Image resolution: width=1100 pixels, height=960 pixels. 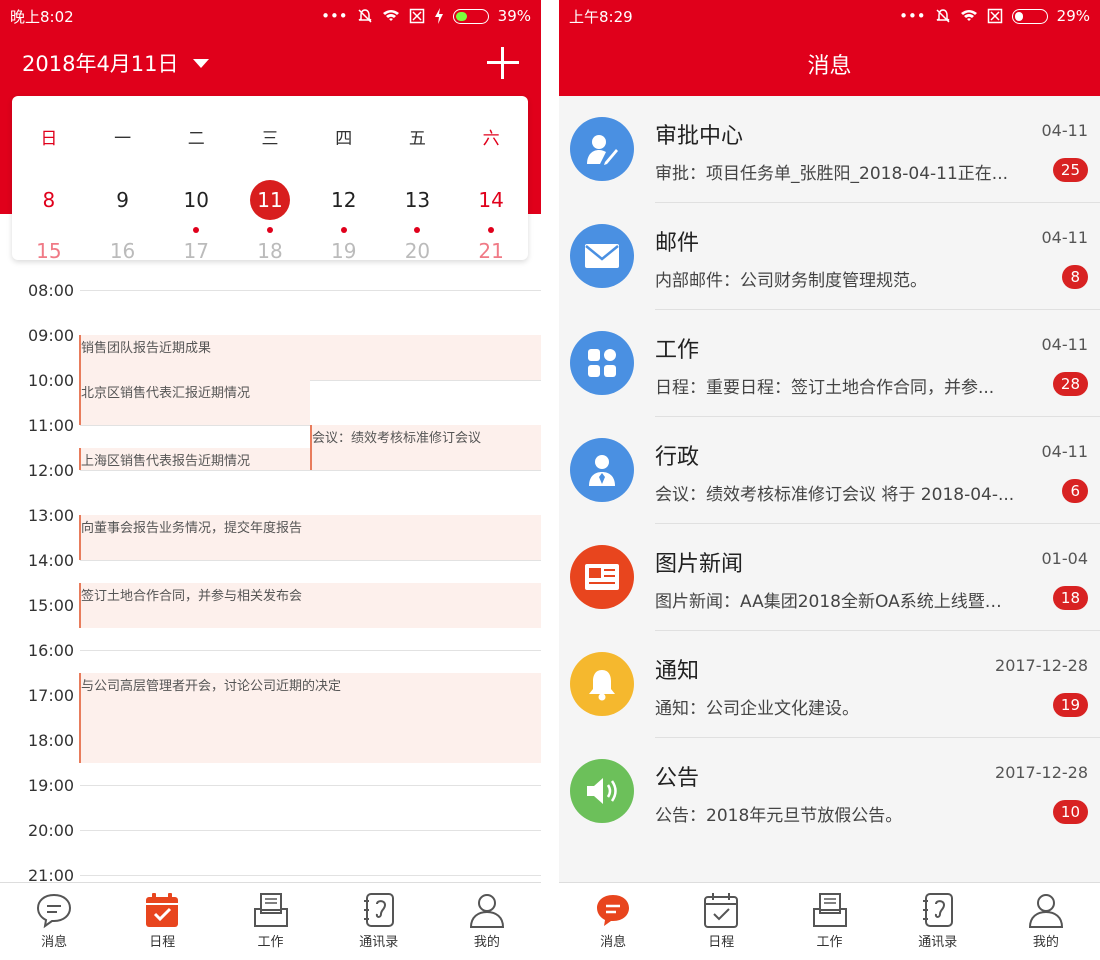 I want to click on schedule-event: 与公司高层管理者开会，讨论公司近期的决定, so click(x=310, y=717).